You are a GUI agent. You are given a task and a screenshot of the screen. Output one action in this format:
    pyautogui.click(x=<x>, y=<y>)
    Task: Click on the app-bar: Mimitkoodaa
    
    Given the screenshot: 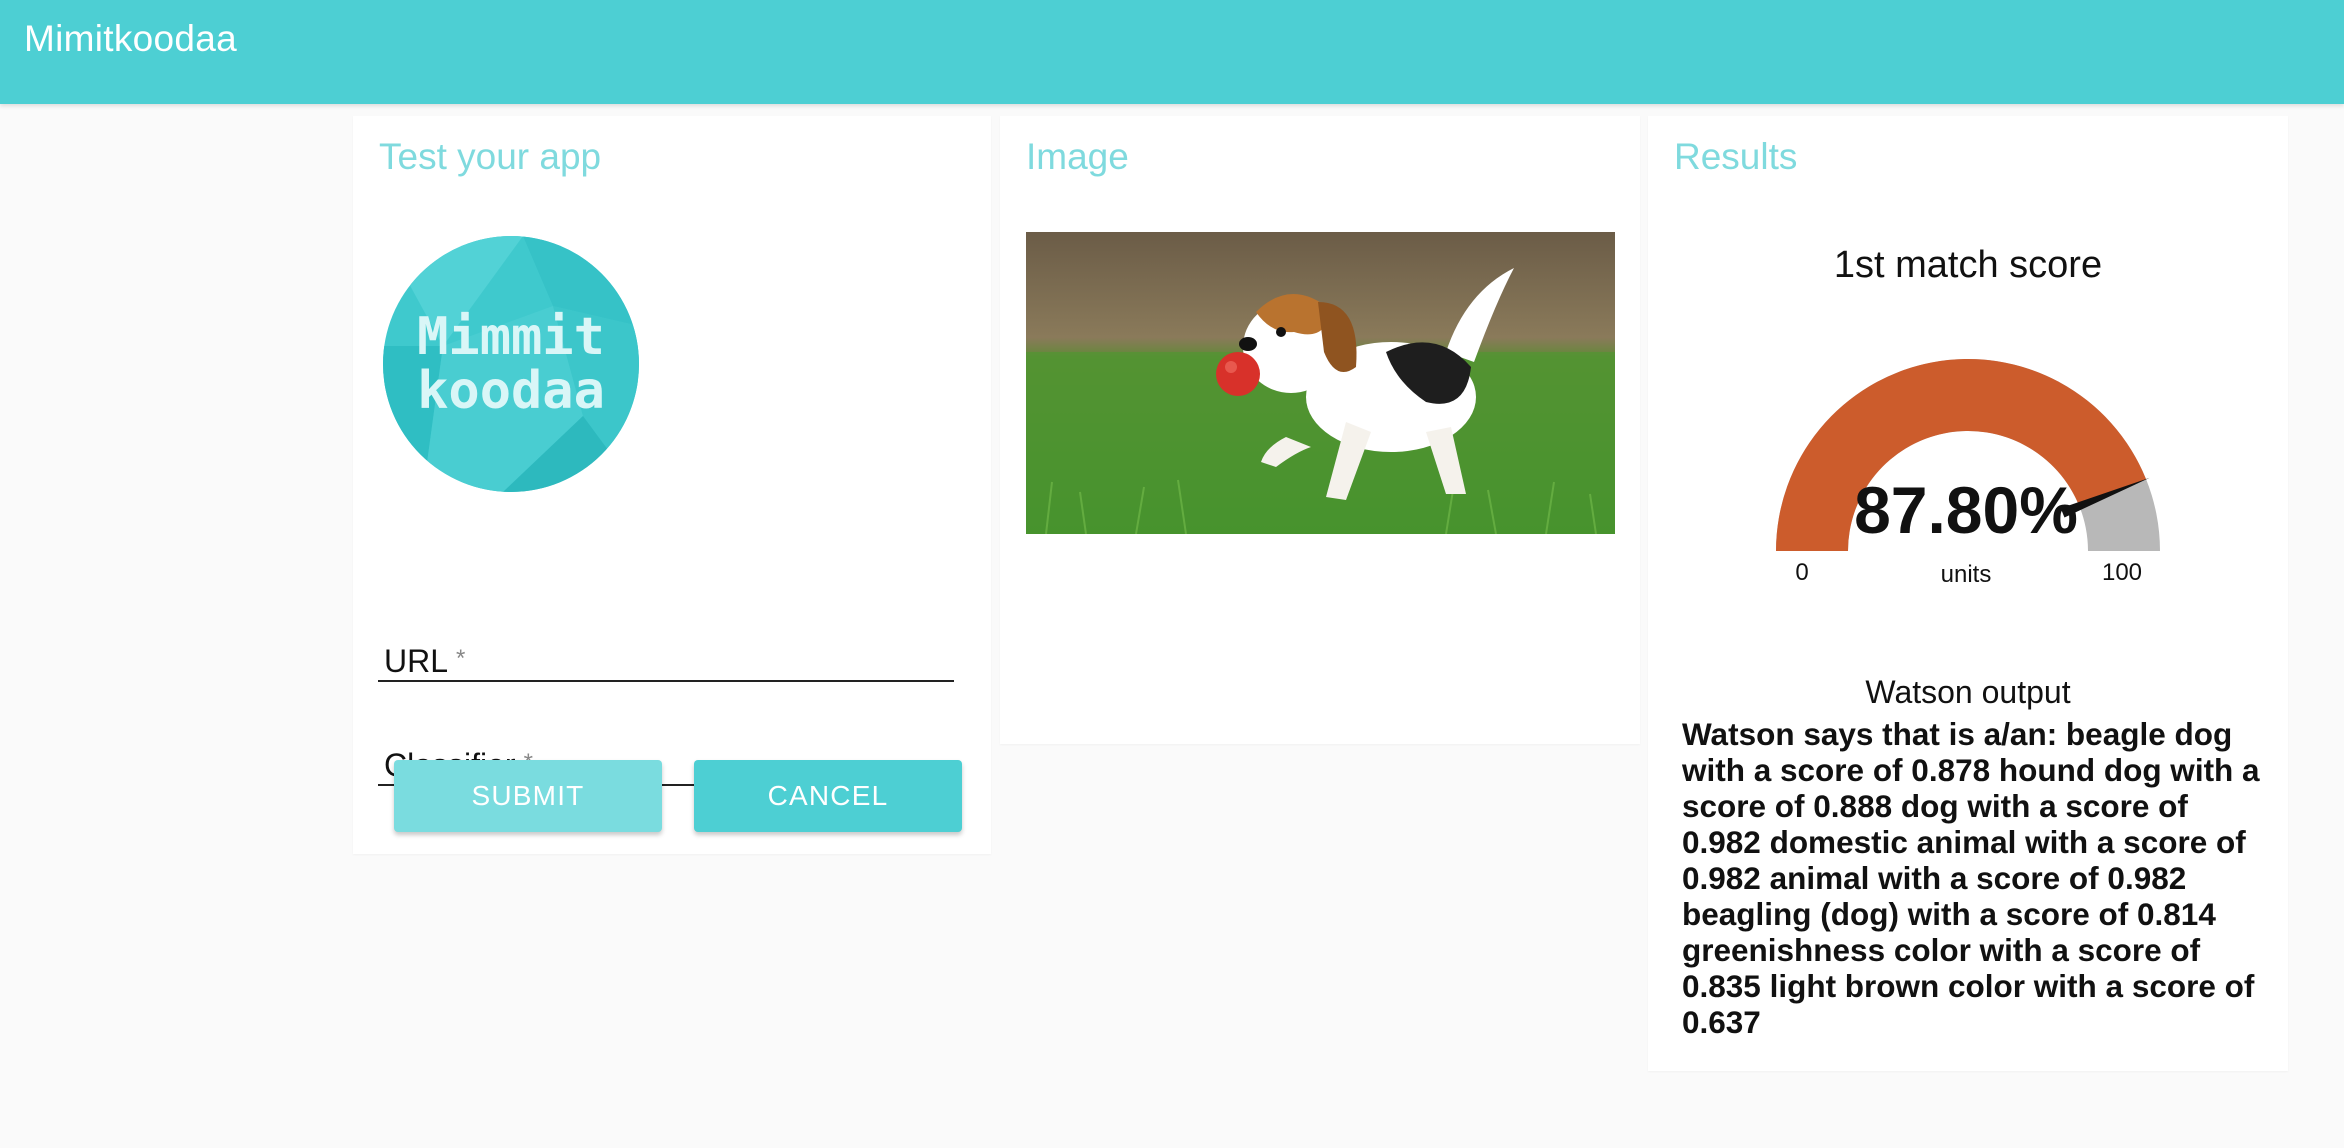 What is the action you would take?
    pyautogui.click(x=1172, y=52)
    